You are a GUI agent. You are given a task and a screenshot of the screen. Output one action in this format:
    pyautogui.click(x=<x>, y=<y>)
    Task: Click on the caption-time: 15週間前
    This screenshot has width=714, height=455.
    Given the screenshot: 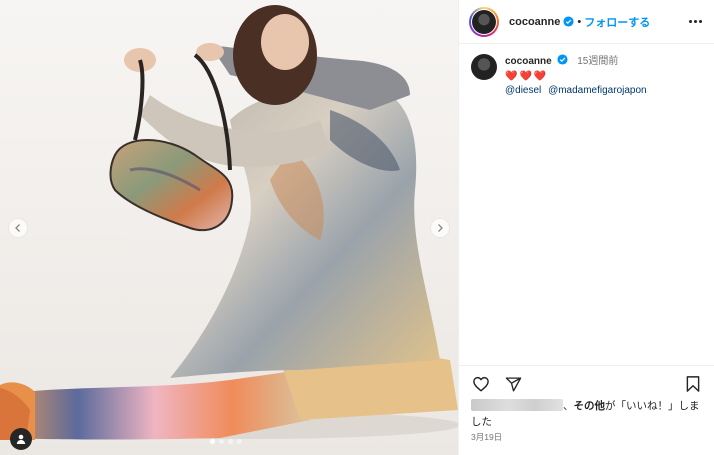 What is the action you would take?
    pyautogui.click(x=597, y=61)
    